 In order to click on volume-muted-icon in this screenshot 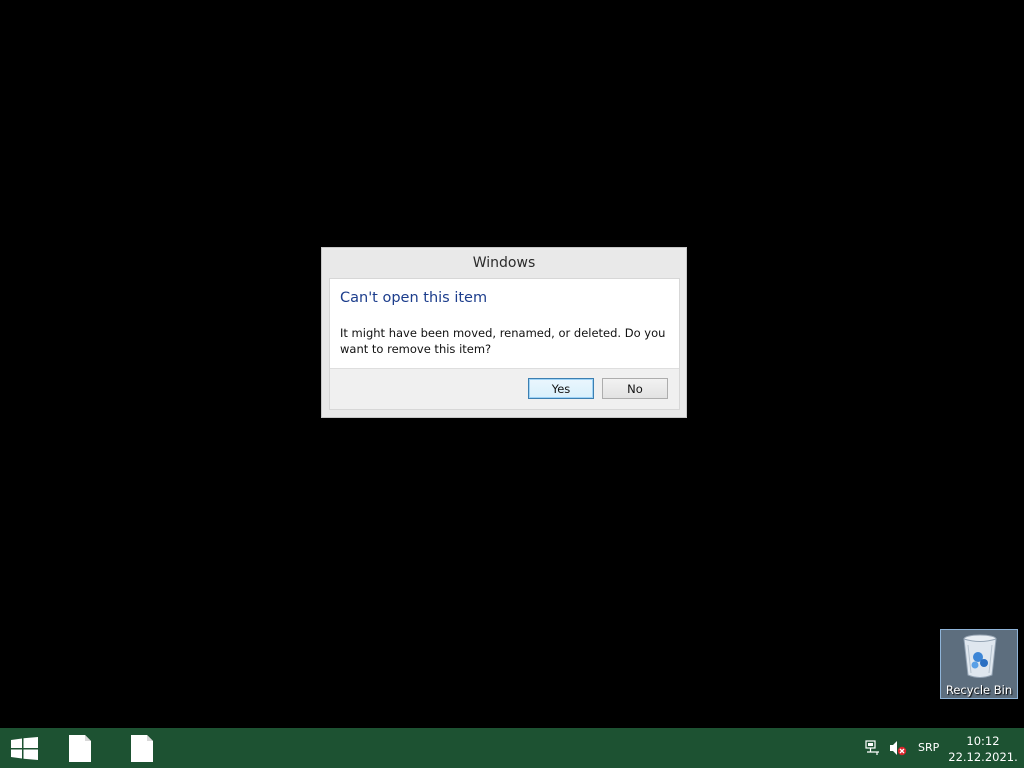, I will do `click(898, 748)`.